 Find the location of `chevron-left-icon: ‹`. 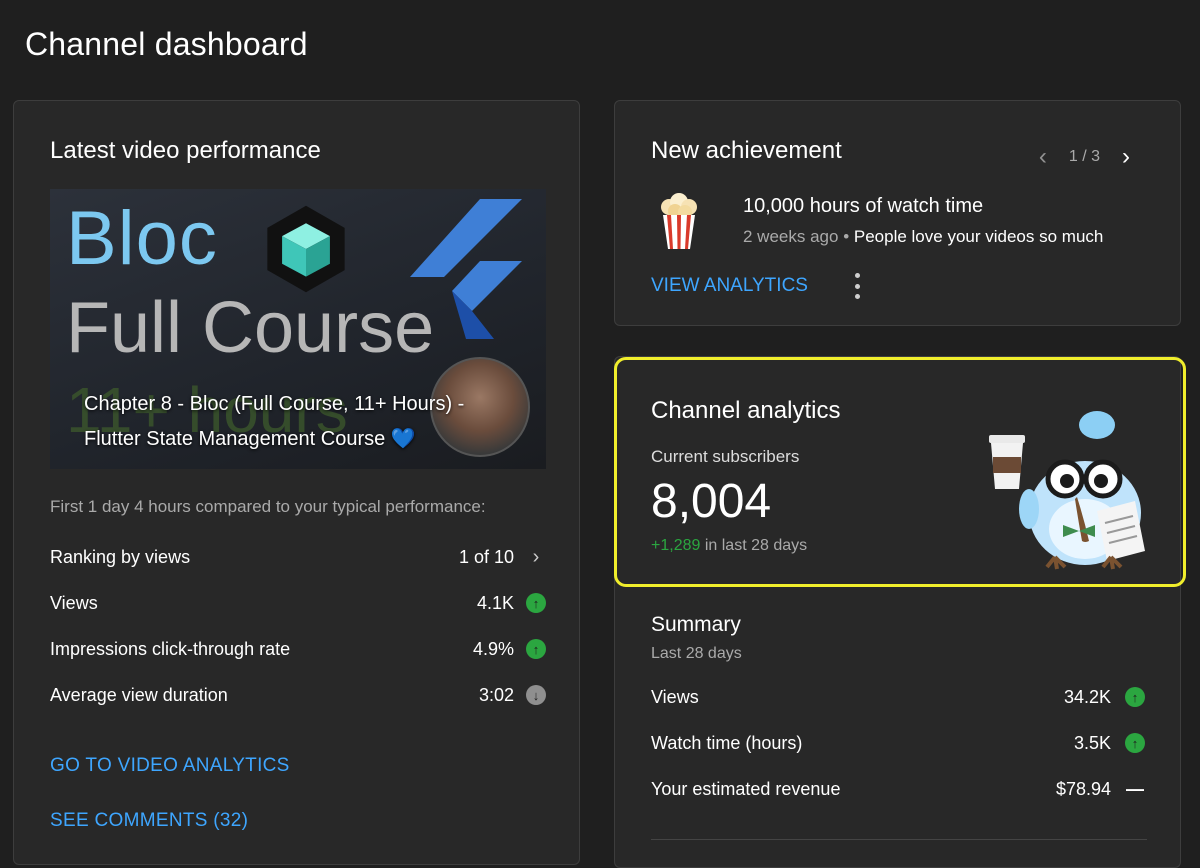

chevron-left-icon: ‹ is located at coordinates (1043, 157).